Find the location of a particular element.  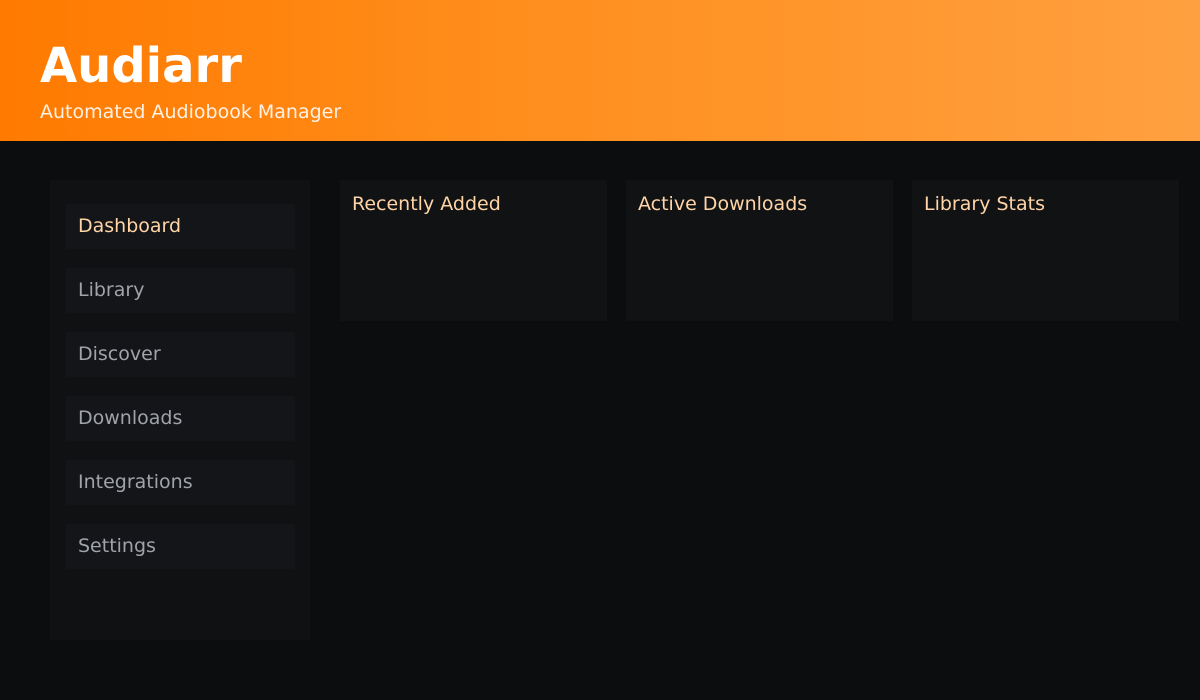

sidebar-item-library: Library is located at coordinates (180, 290).